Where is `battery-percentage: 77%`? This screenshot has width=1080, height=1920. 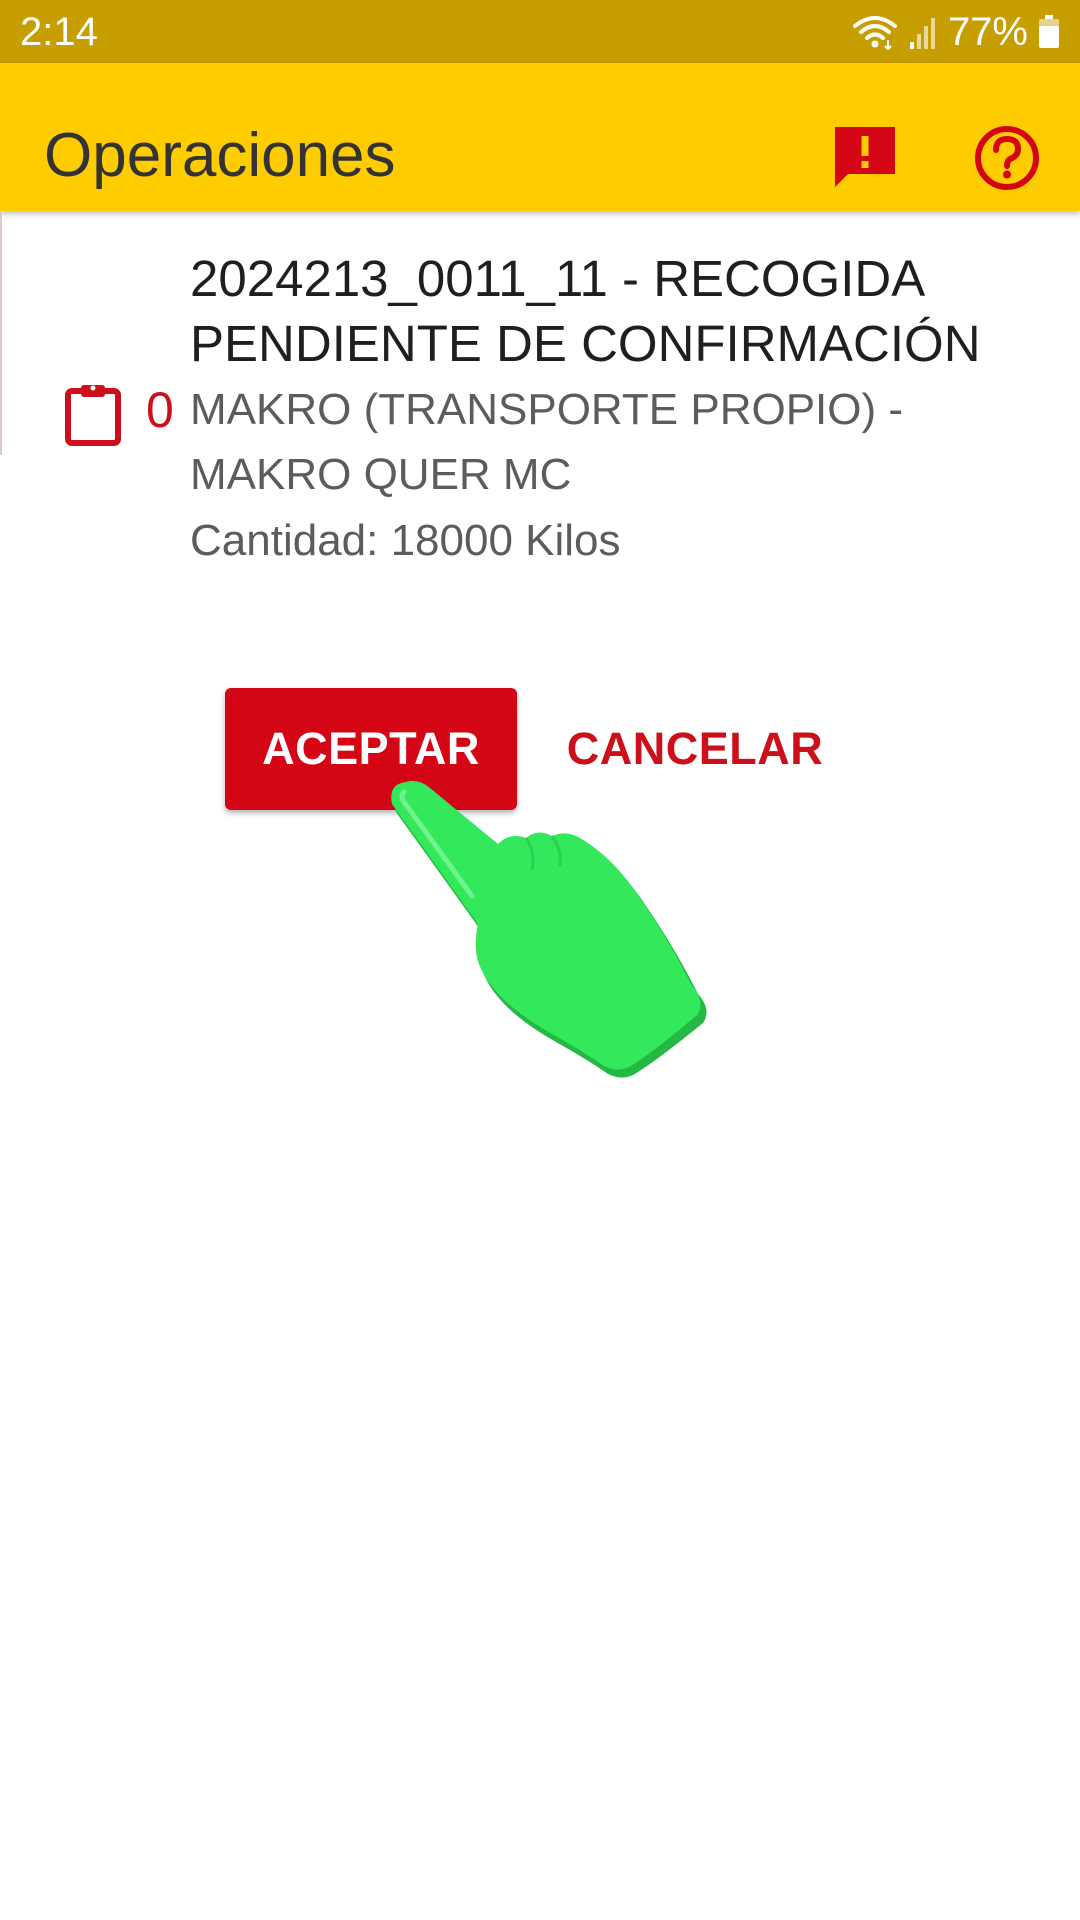 battery-percentage: 77% is located at coordinates (987, 32).